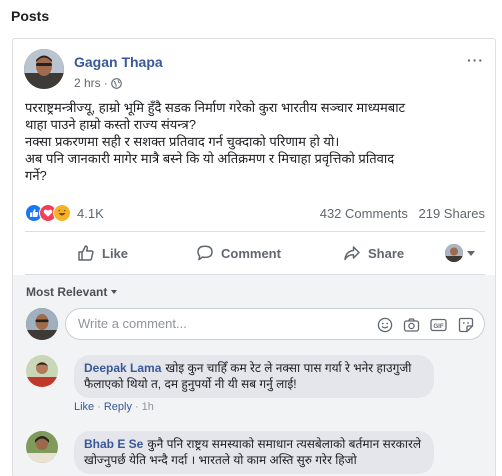 This screenshot has width=502, height=476. I want to click on post-stats: 4.1K 432 Comments 219 Shares, so click(256, 214).